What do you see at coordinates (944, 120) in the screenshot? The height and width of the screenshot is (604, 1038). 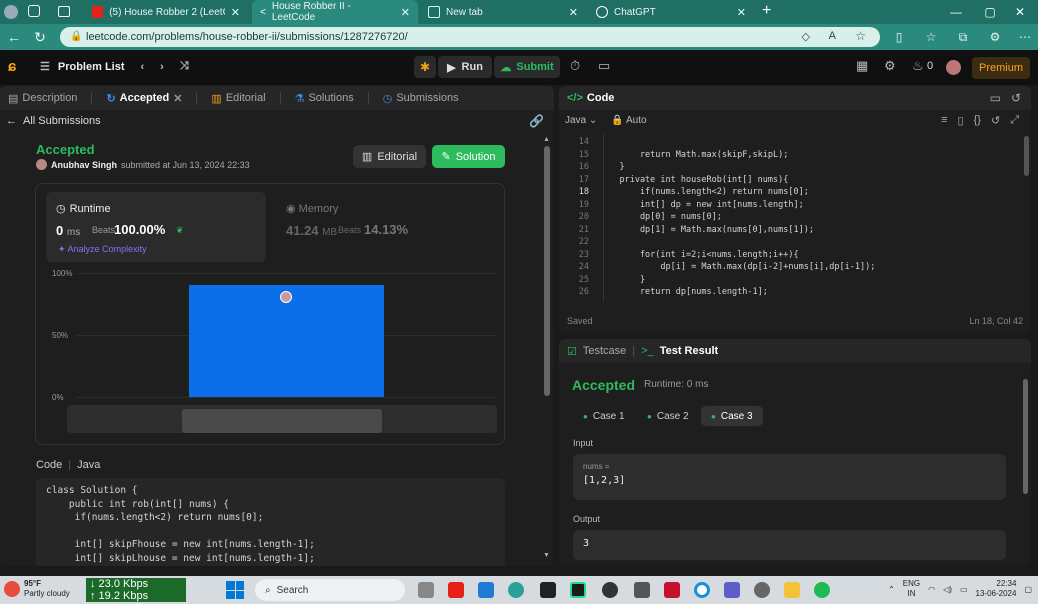 I see `format-icon: ≡` at bounding box center [944, 120].